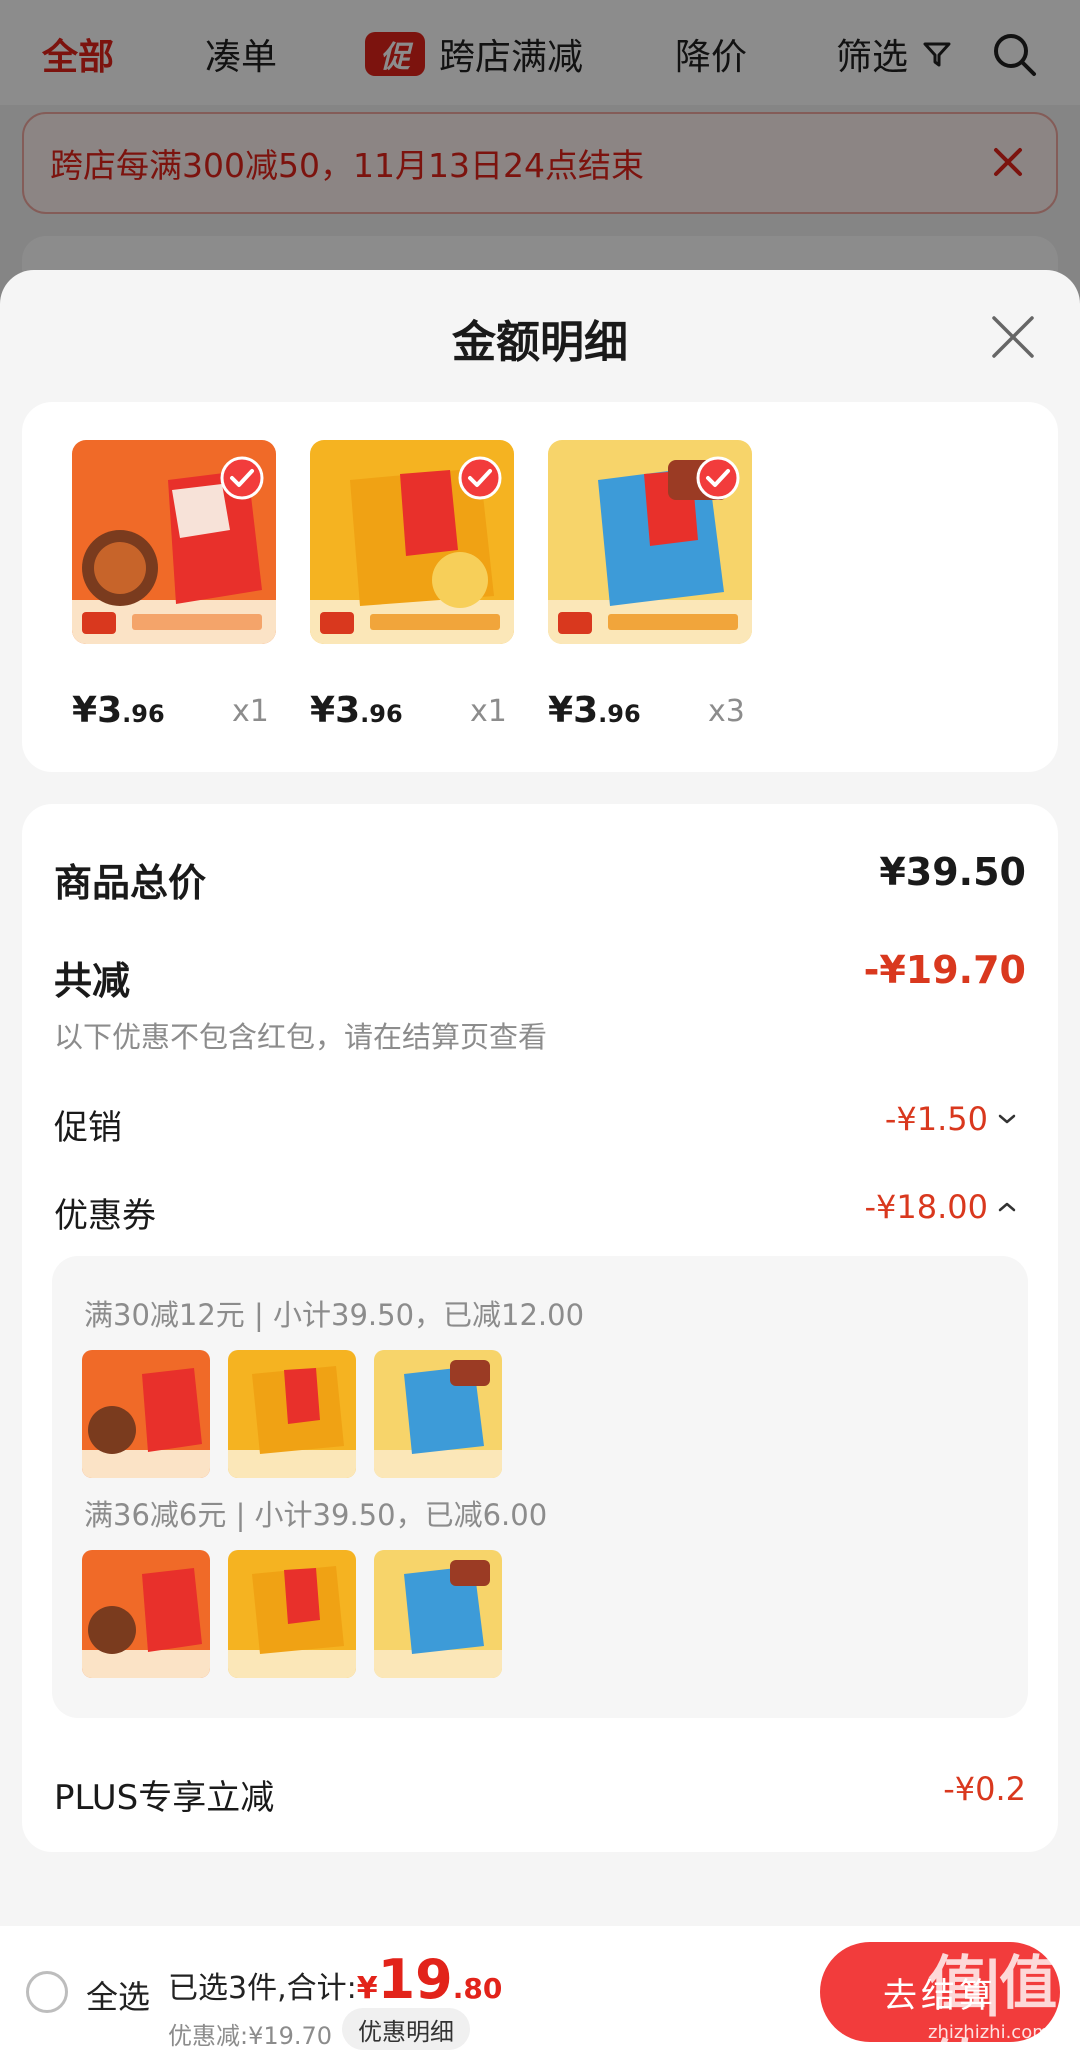  I want to click on promotion-value: -¥1.50, so click(936, 1119).